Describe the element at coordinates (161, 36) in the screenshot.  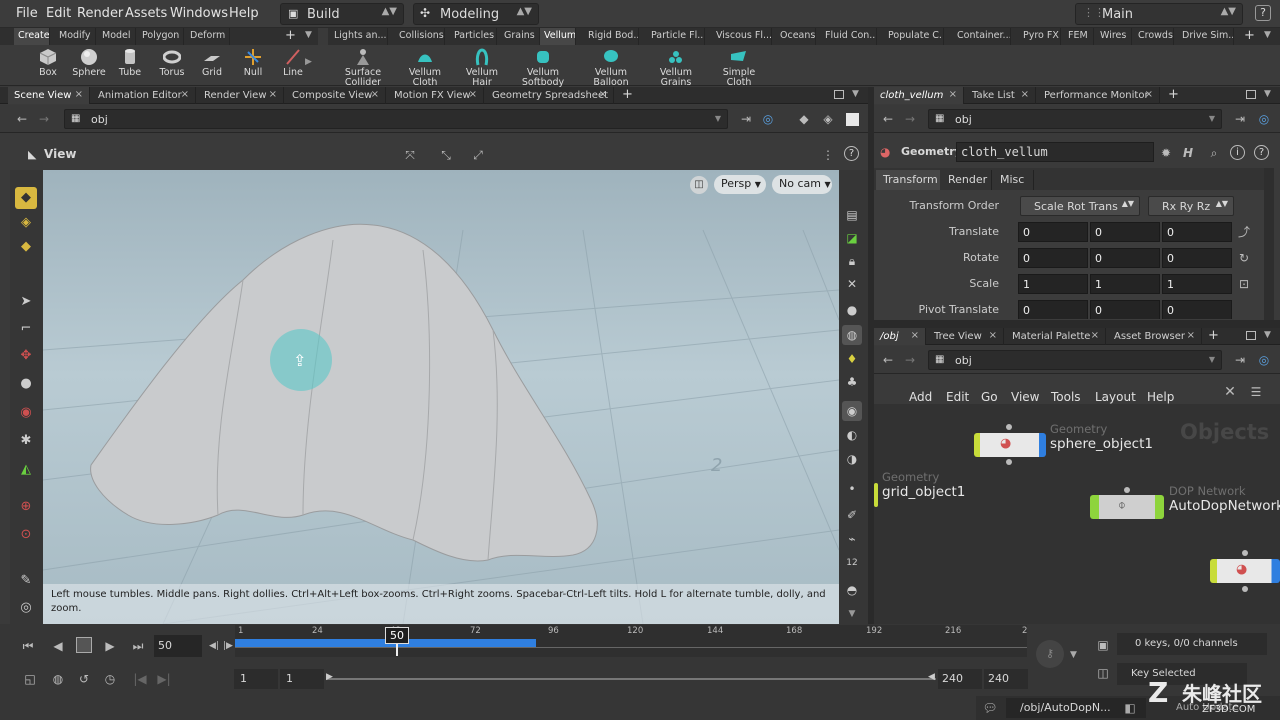
I see `shelf-tab-polygon: Polygon` at that location.